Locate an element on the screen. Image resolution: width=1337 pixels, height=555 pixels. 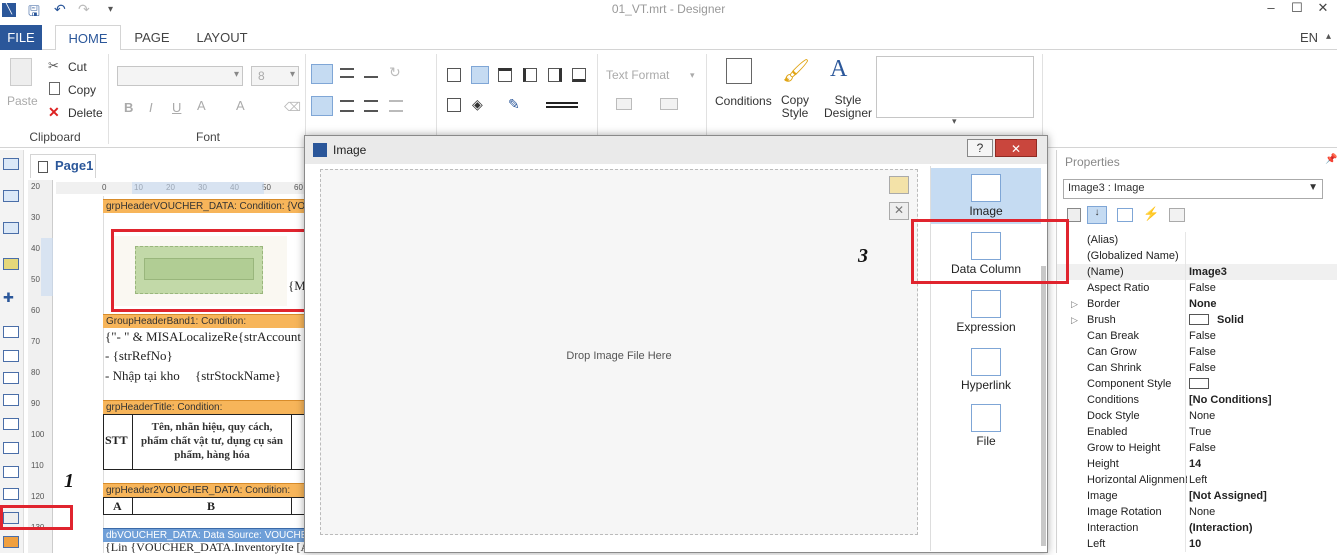
align-center-icon is located at coordinates (347, 106).